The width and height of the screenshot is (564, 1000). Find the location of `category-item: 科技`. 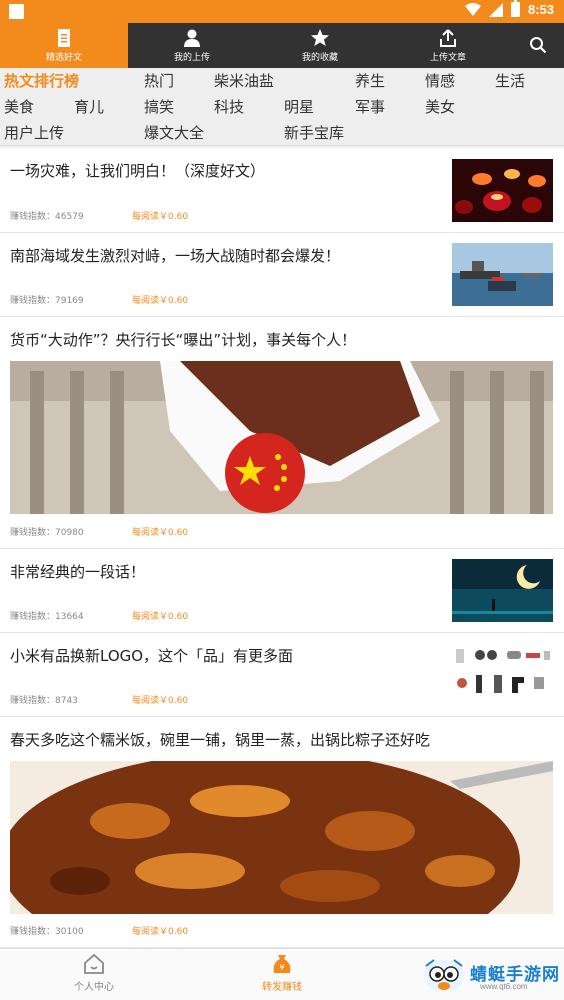

category-item: 科技 is located at coordinates (229, 107).